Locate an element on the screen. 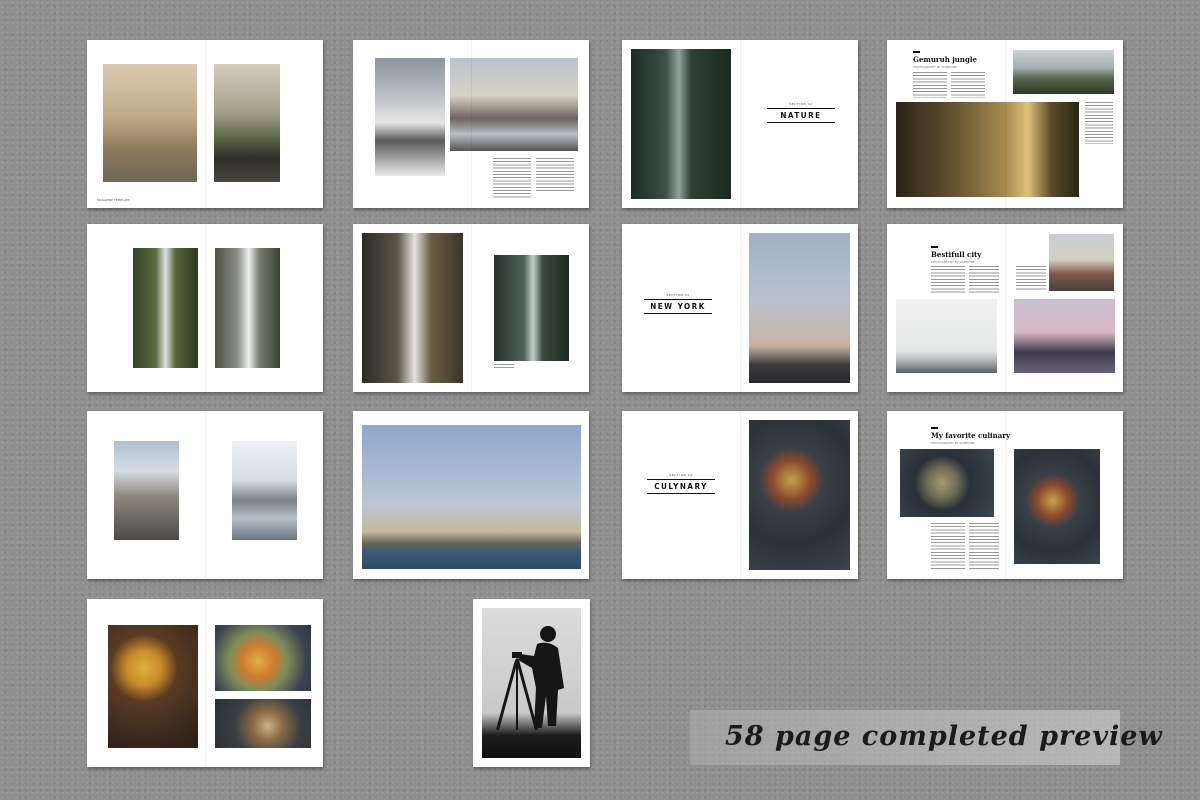 This screenshot has width=1200, height=800. section-title-nature: SECTION 02 NATURE is located at coordinates (801, 113).